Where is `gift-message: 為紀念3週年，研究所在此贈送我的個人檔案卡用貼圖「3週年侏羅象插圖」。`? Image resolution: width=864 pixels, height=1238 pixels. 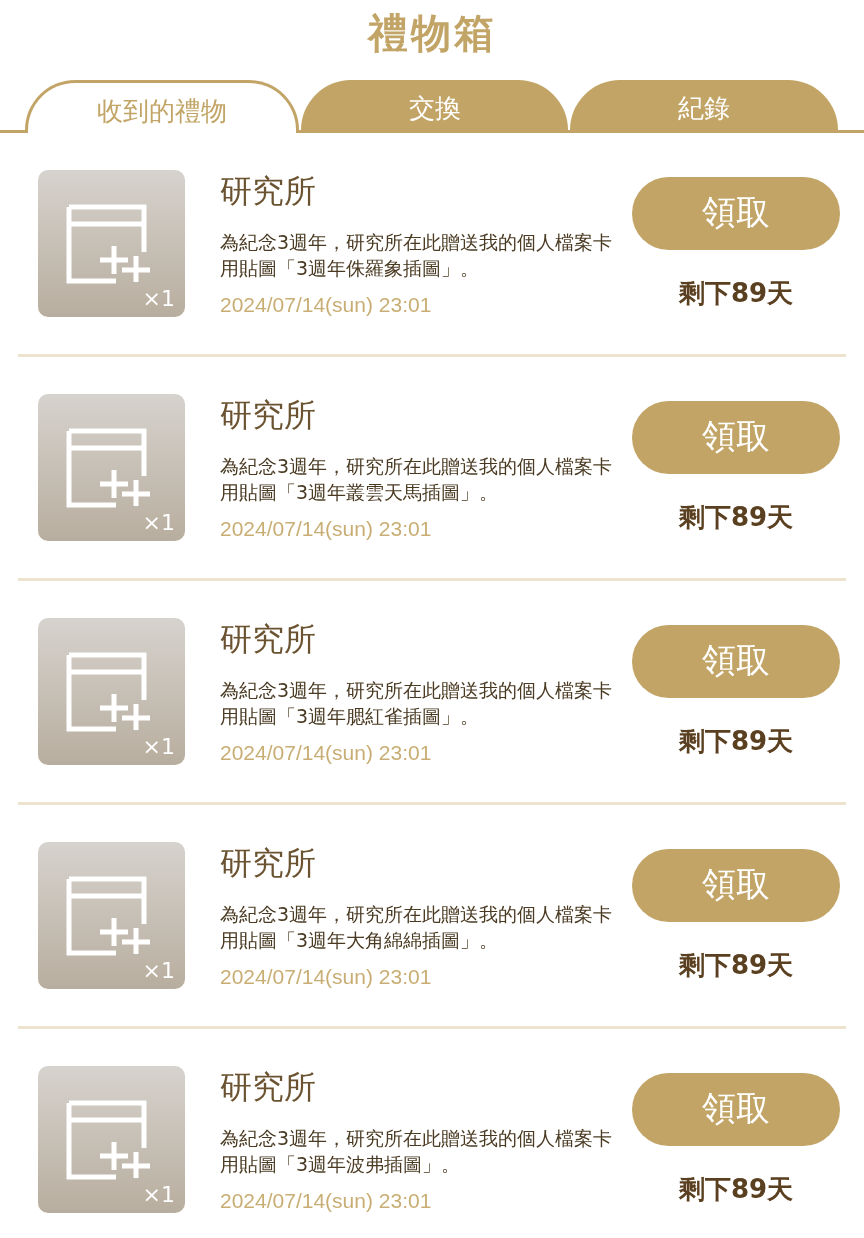
gift-message: 為紀念3週年，研究所在此贈送我的個人檔案卡用貼圖「3週年侏羅象插圖」。 is located at coordinates (417, 255).